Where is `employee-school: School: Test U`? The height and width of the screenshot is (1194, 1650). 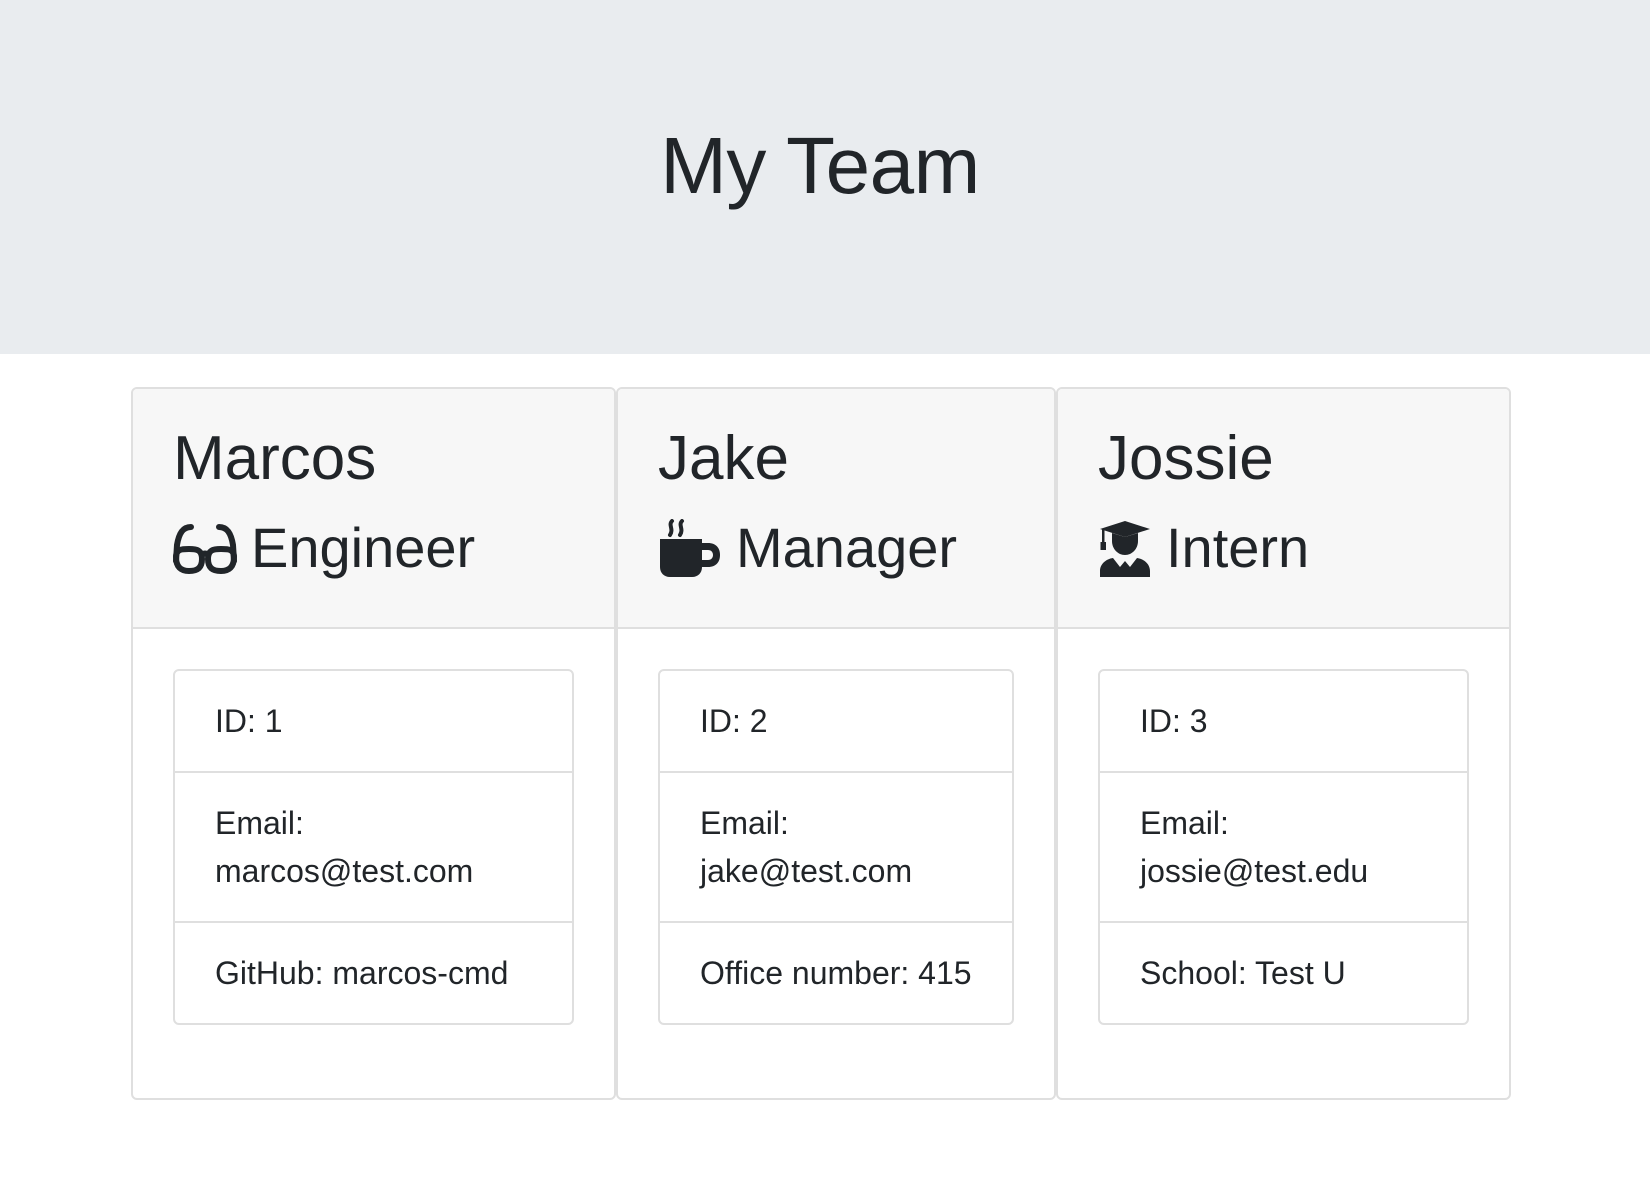 employee-school: School: Test U is located at coordinates (1283, 972).